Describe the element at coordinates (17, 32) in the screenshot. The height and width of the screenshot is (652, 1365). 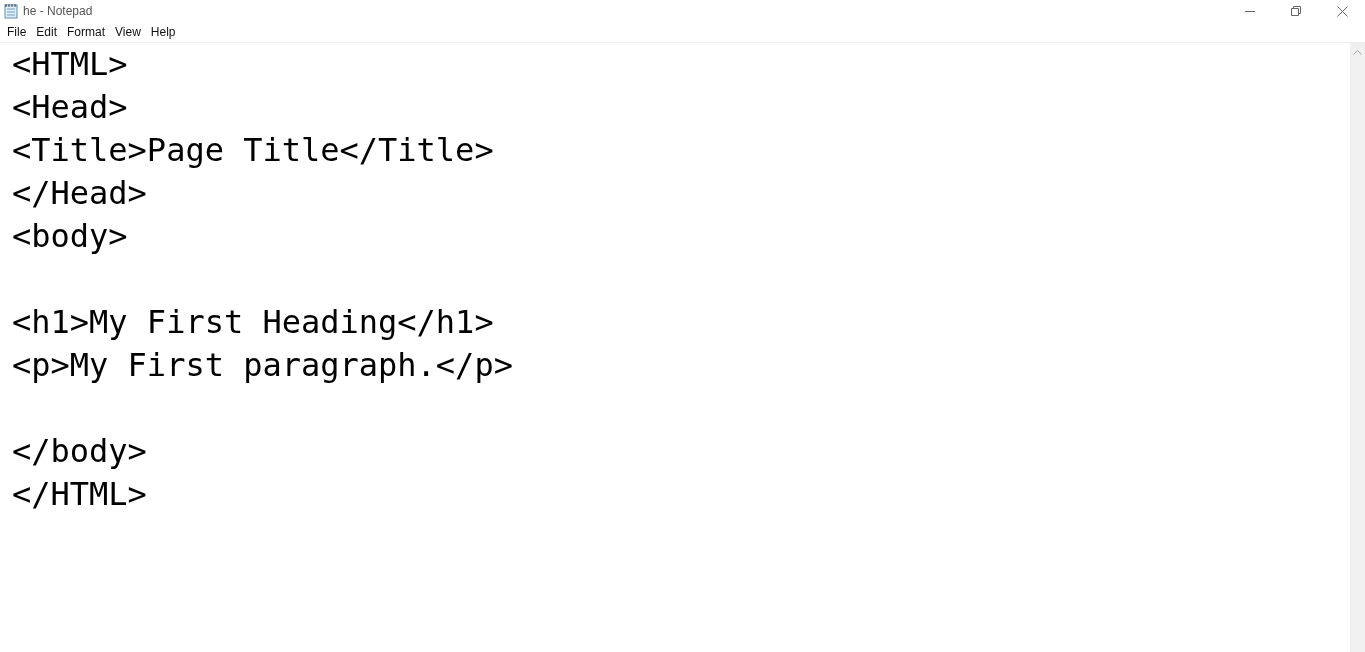
I see `menu-item: File` at that location.